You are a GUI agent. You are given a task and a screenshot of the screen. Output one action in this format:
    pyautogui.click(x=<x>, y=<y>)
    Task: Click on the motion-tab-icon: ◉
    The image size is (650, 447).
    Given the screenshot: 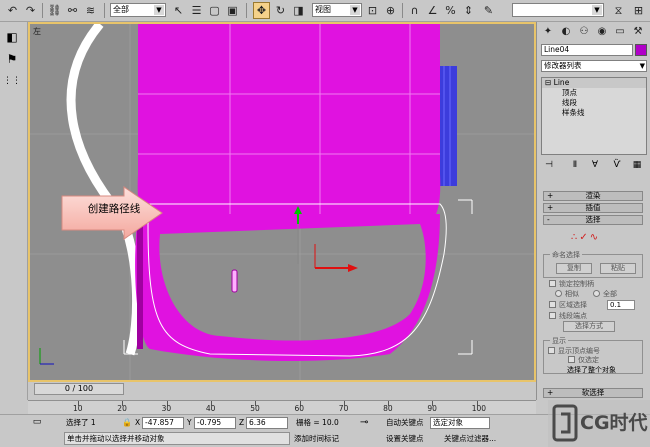 What is the action you would take?
    pyautogui.click(x=602, y=32)
    